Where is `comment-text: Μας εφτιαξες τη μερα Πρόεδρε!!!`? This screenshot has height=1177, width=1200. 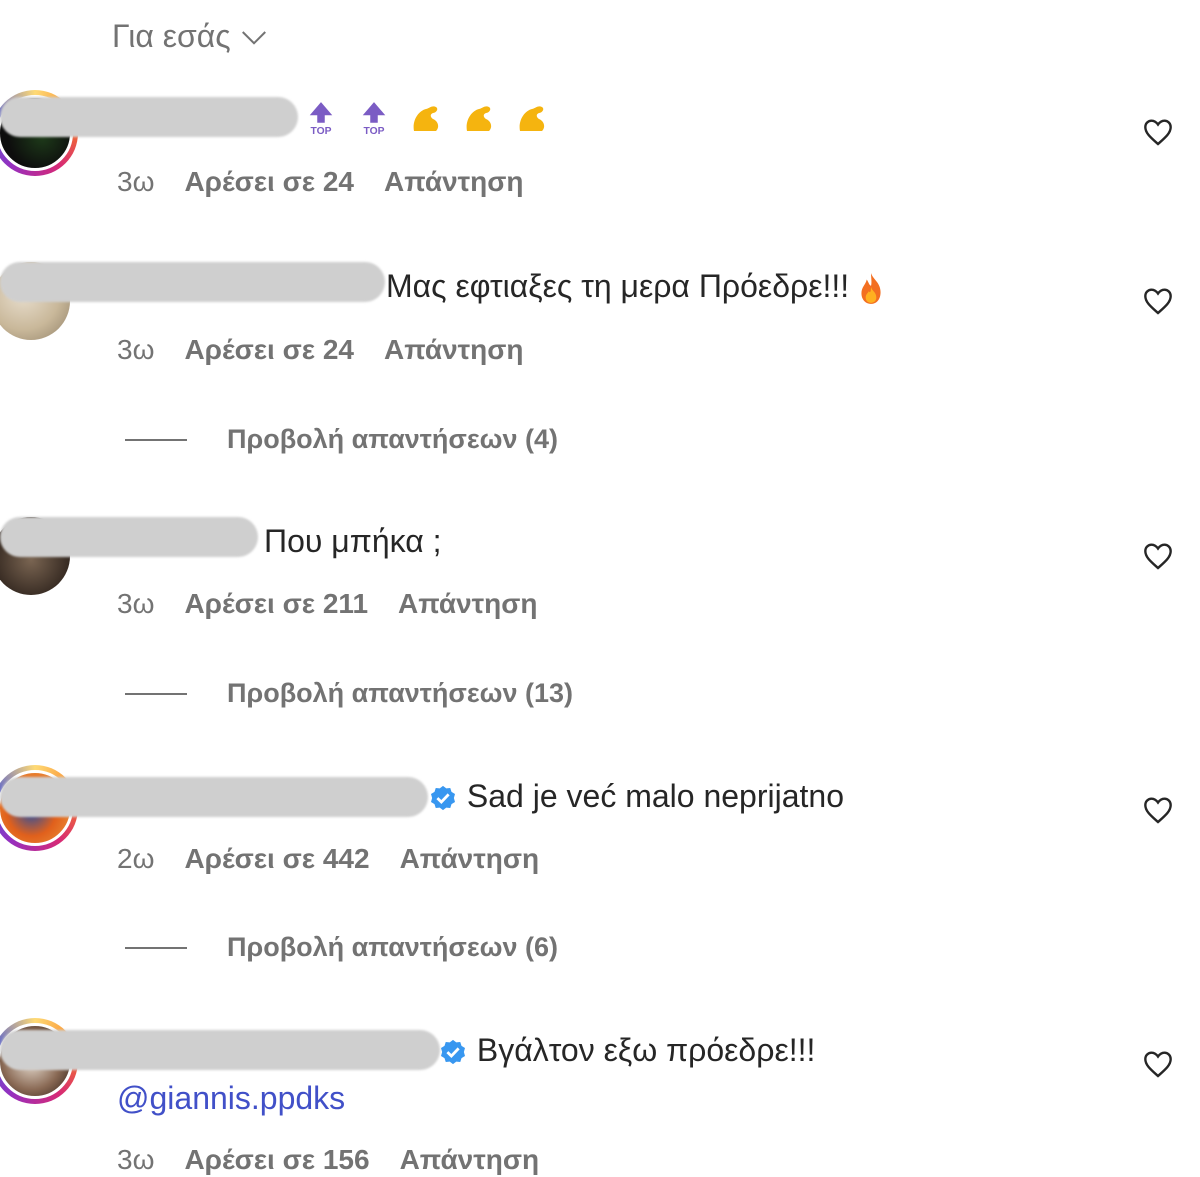 comment-text: Μας εφτιαξες τη μερα Πρόεδρε!!! is located at coordinates (635, 287).